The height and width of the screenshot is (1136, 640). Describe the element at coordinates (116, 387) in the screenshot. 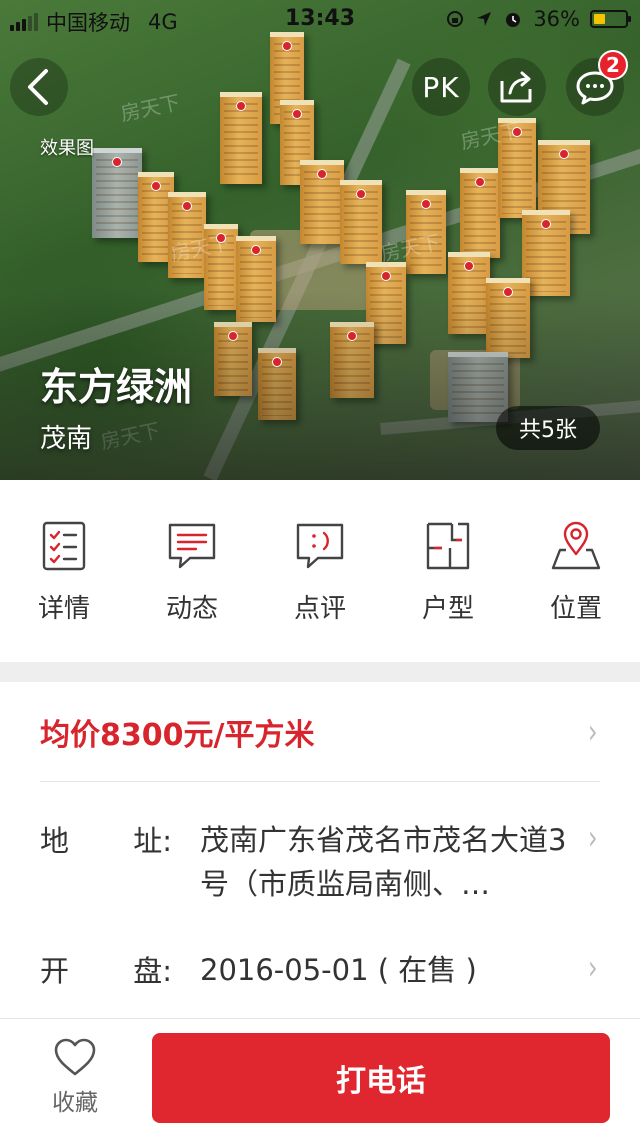

I see `project-name: 东方绿洲` at that location.